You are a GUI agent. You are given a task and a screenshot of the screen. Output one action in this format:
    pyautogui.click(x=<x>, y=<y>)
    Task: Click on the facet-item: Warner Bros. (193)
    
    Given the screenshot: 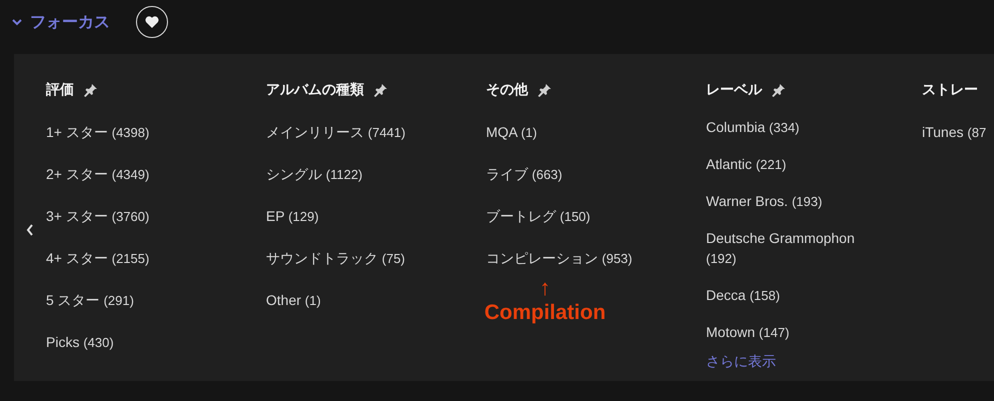 What is the action you would take?
    pyautogui.click(x=796, y=201)
    